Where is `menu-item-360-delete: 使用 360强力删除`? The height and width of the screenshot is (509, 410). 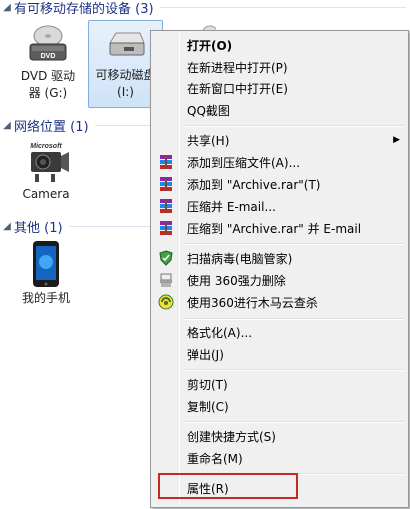 menu-item-360-delete: 使用 360强力删除 is located at coordinates (279, 280).